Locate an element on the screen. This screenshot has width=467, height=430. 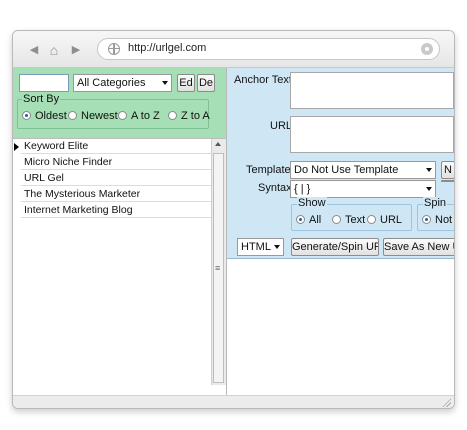
syntax-extra-button is located at coordinates (447, 181).